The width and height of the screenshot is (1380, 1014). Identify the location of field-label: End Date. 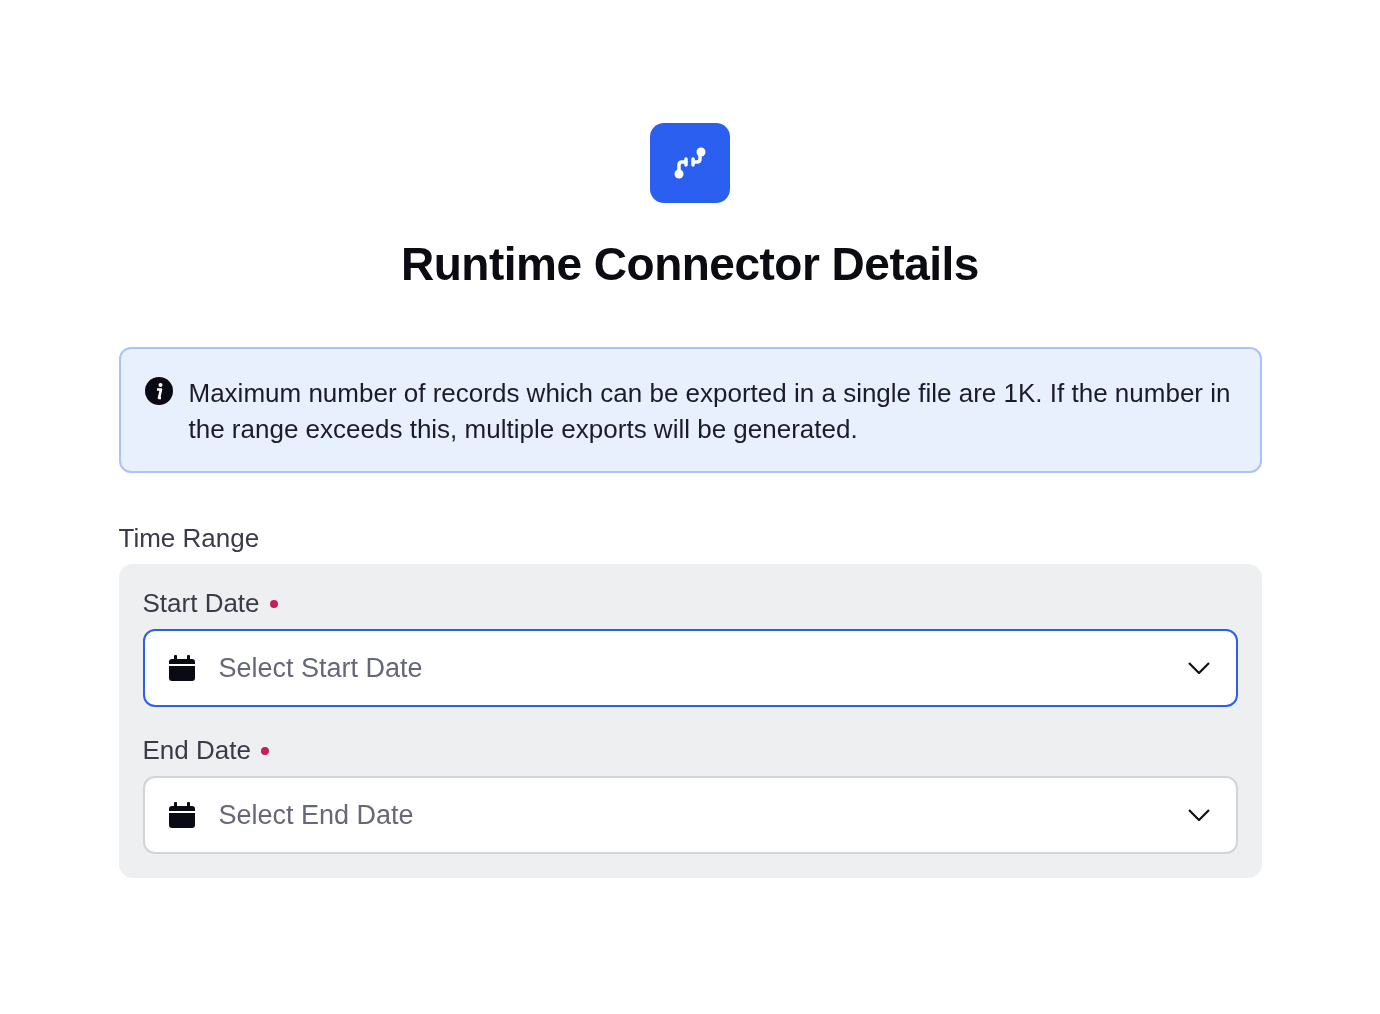
(196, 750).